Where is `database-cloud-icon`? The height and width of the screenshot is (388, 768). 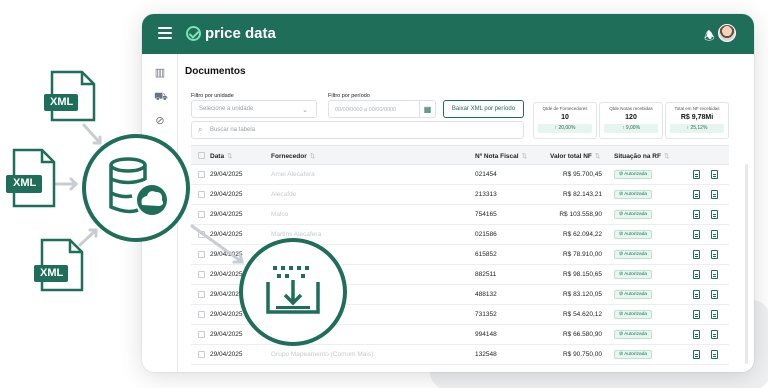 database-cloud-icon is located at coordinates (136, 188).